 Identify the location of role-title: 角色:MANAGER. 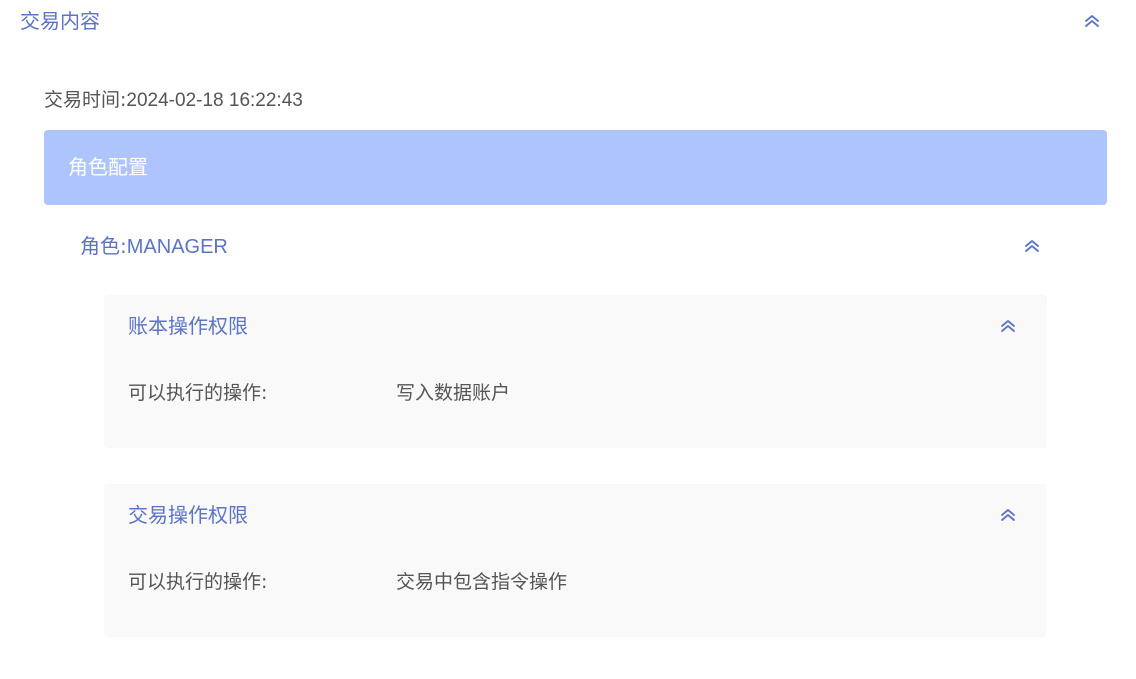
(154, 246).